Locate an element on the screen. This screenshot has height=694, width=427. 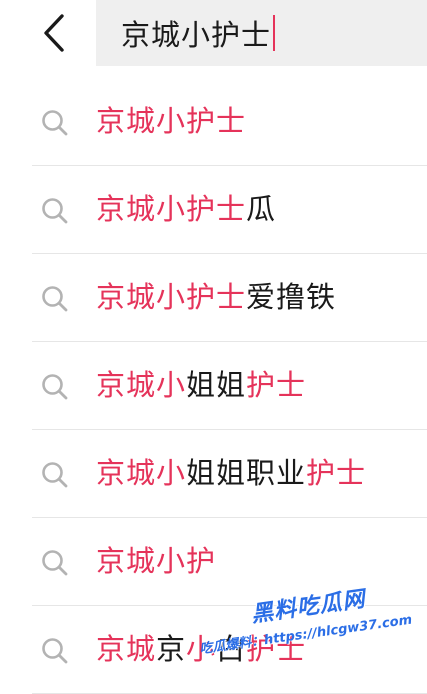
suggestion-label: 京城小护士爱撸铁 is located at coordinates (216, 297).